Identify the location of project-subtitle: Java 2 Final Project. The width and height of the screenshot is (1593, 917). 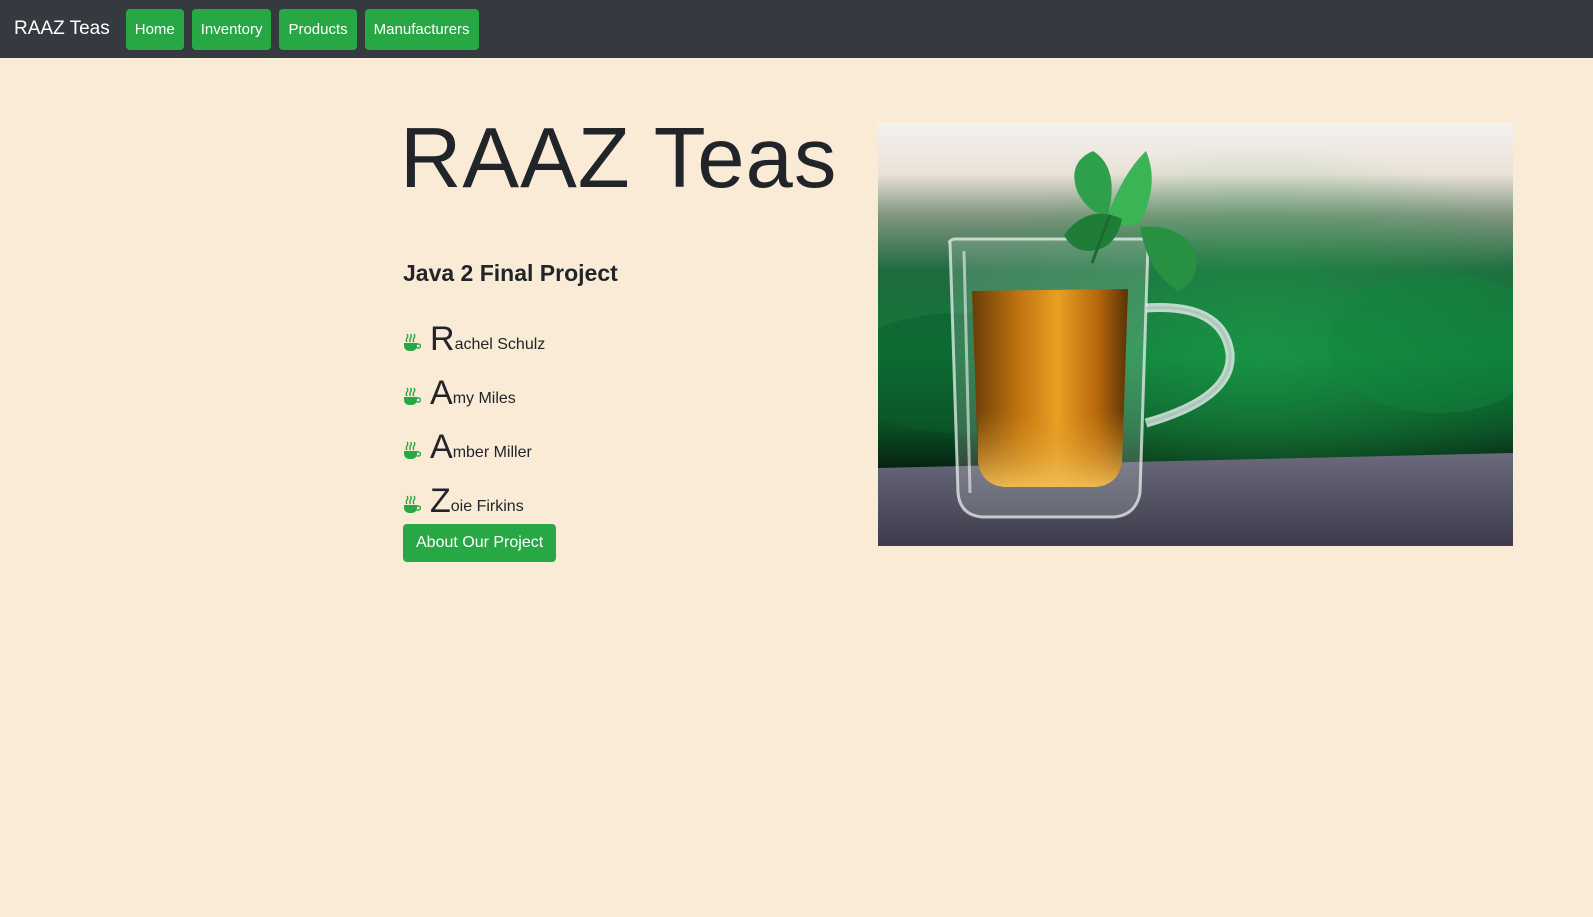
(510, 273).